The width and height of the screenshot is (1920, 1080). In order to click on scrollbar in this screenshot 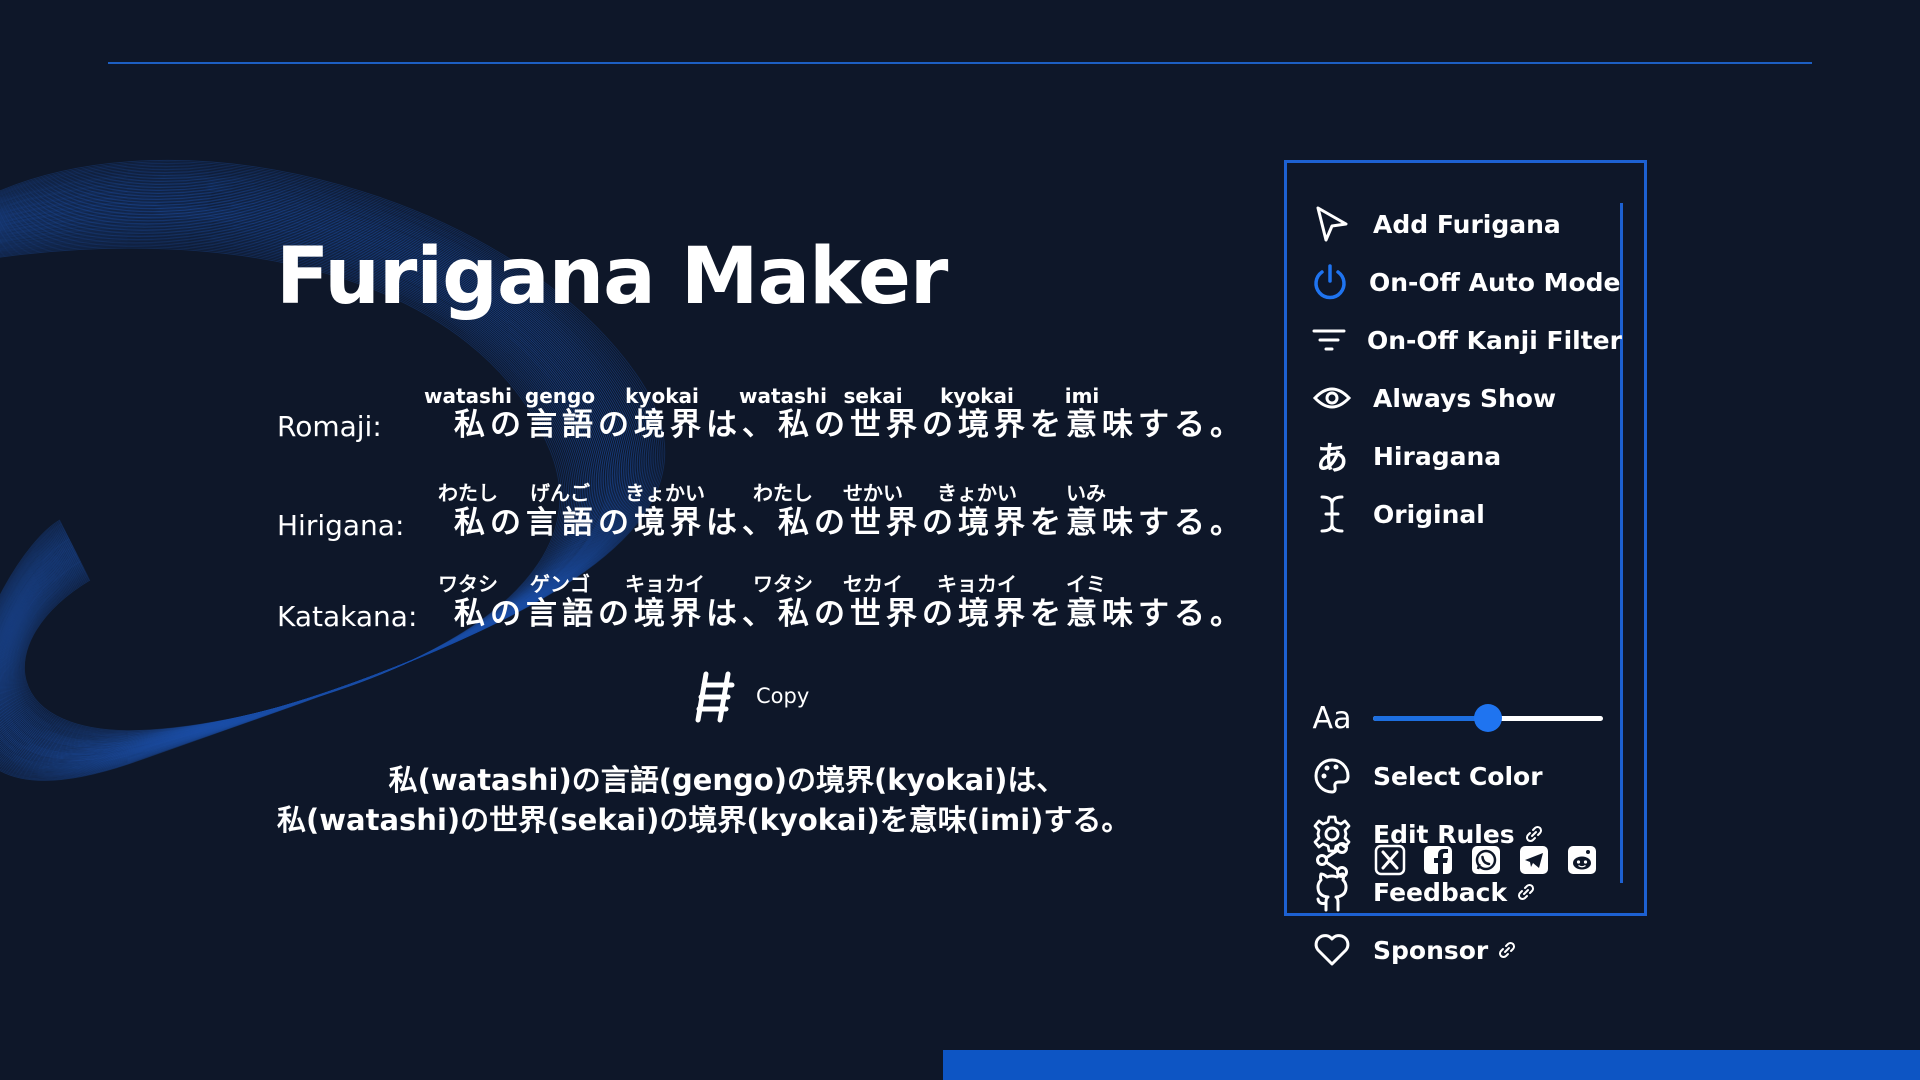, I will do `click(1621, 543)`.